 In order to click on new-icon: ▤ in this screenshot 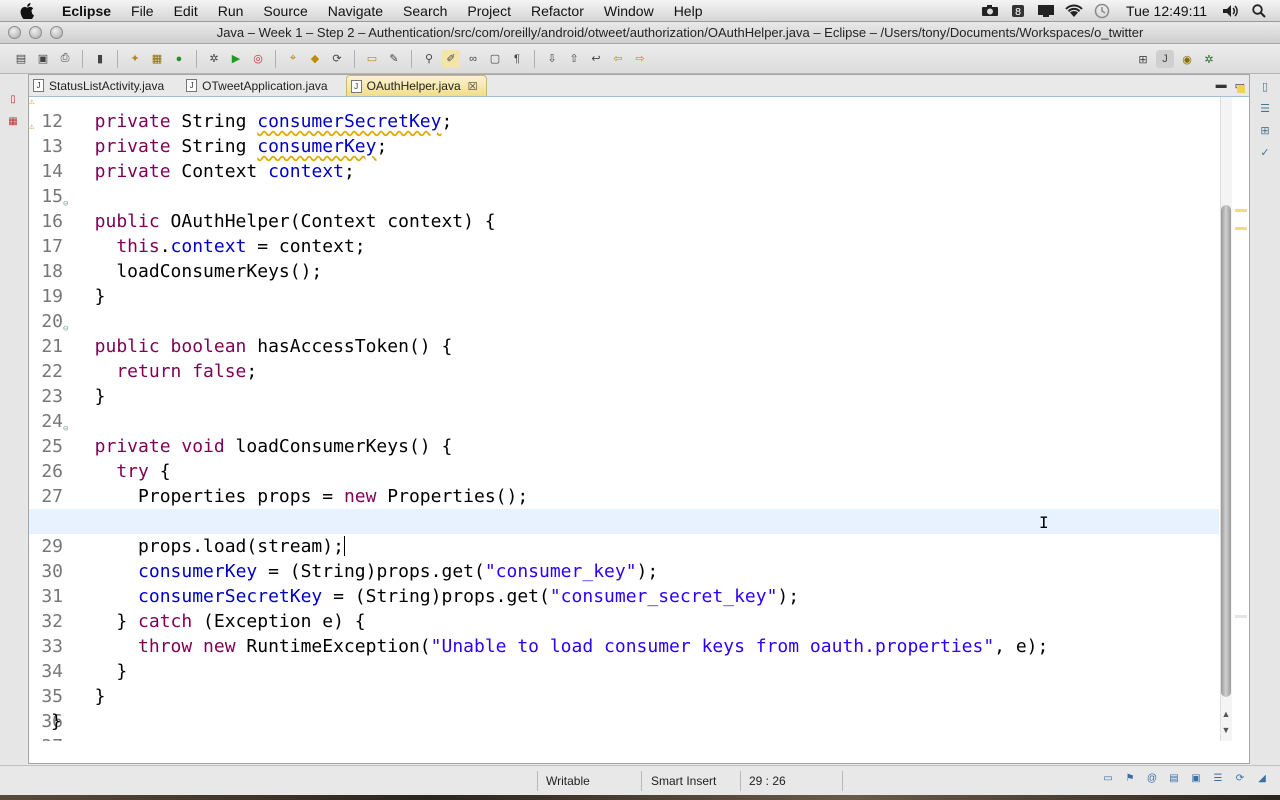, I will do `click(21, 59)`.